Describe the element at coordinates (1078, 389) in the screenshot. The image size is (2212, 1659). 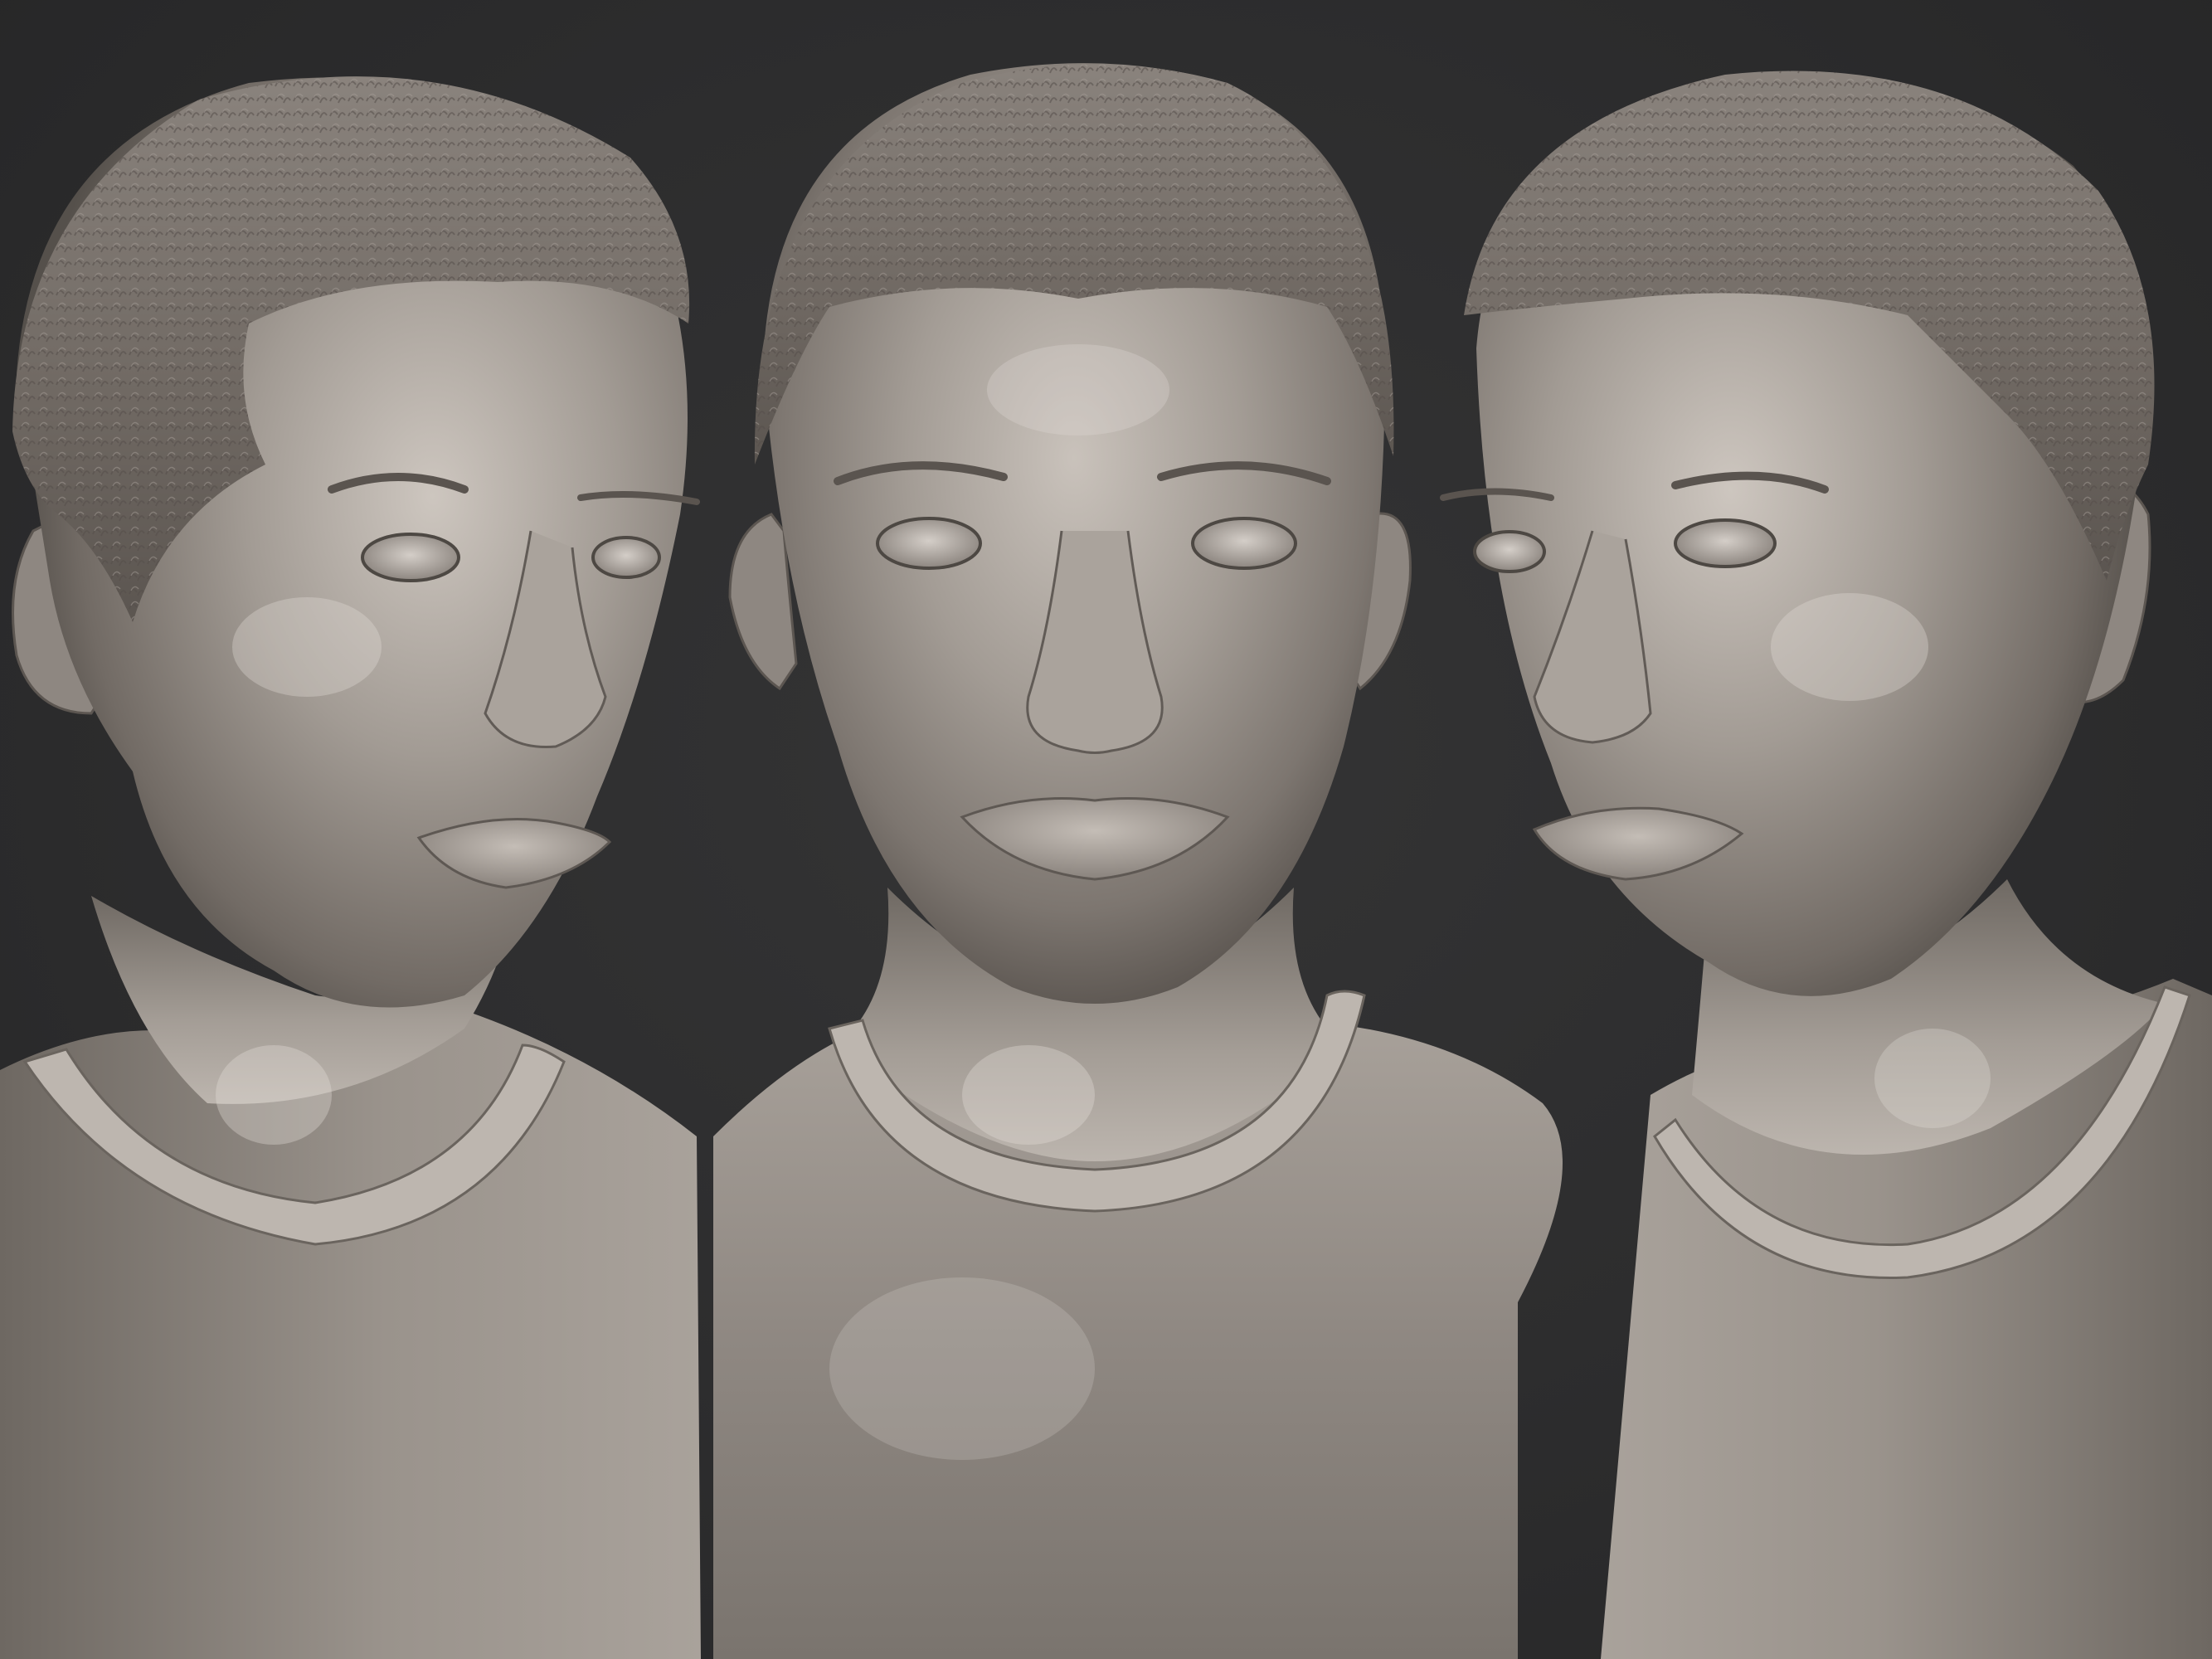
I see `bust-front-forehead-highlight` at that location.